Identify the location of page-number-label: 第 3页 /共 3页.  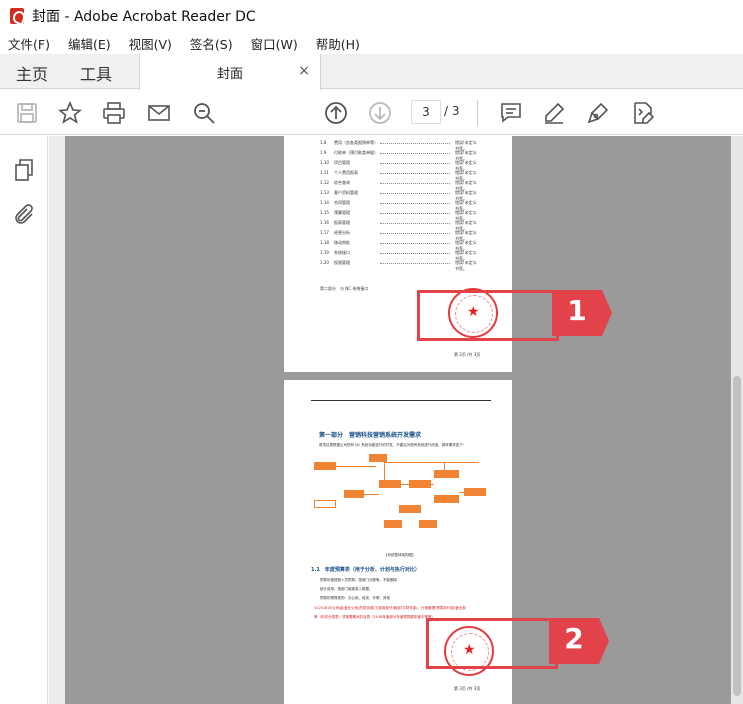
(467, 688).